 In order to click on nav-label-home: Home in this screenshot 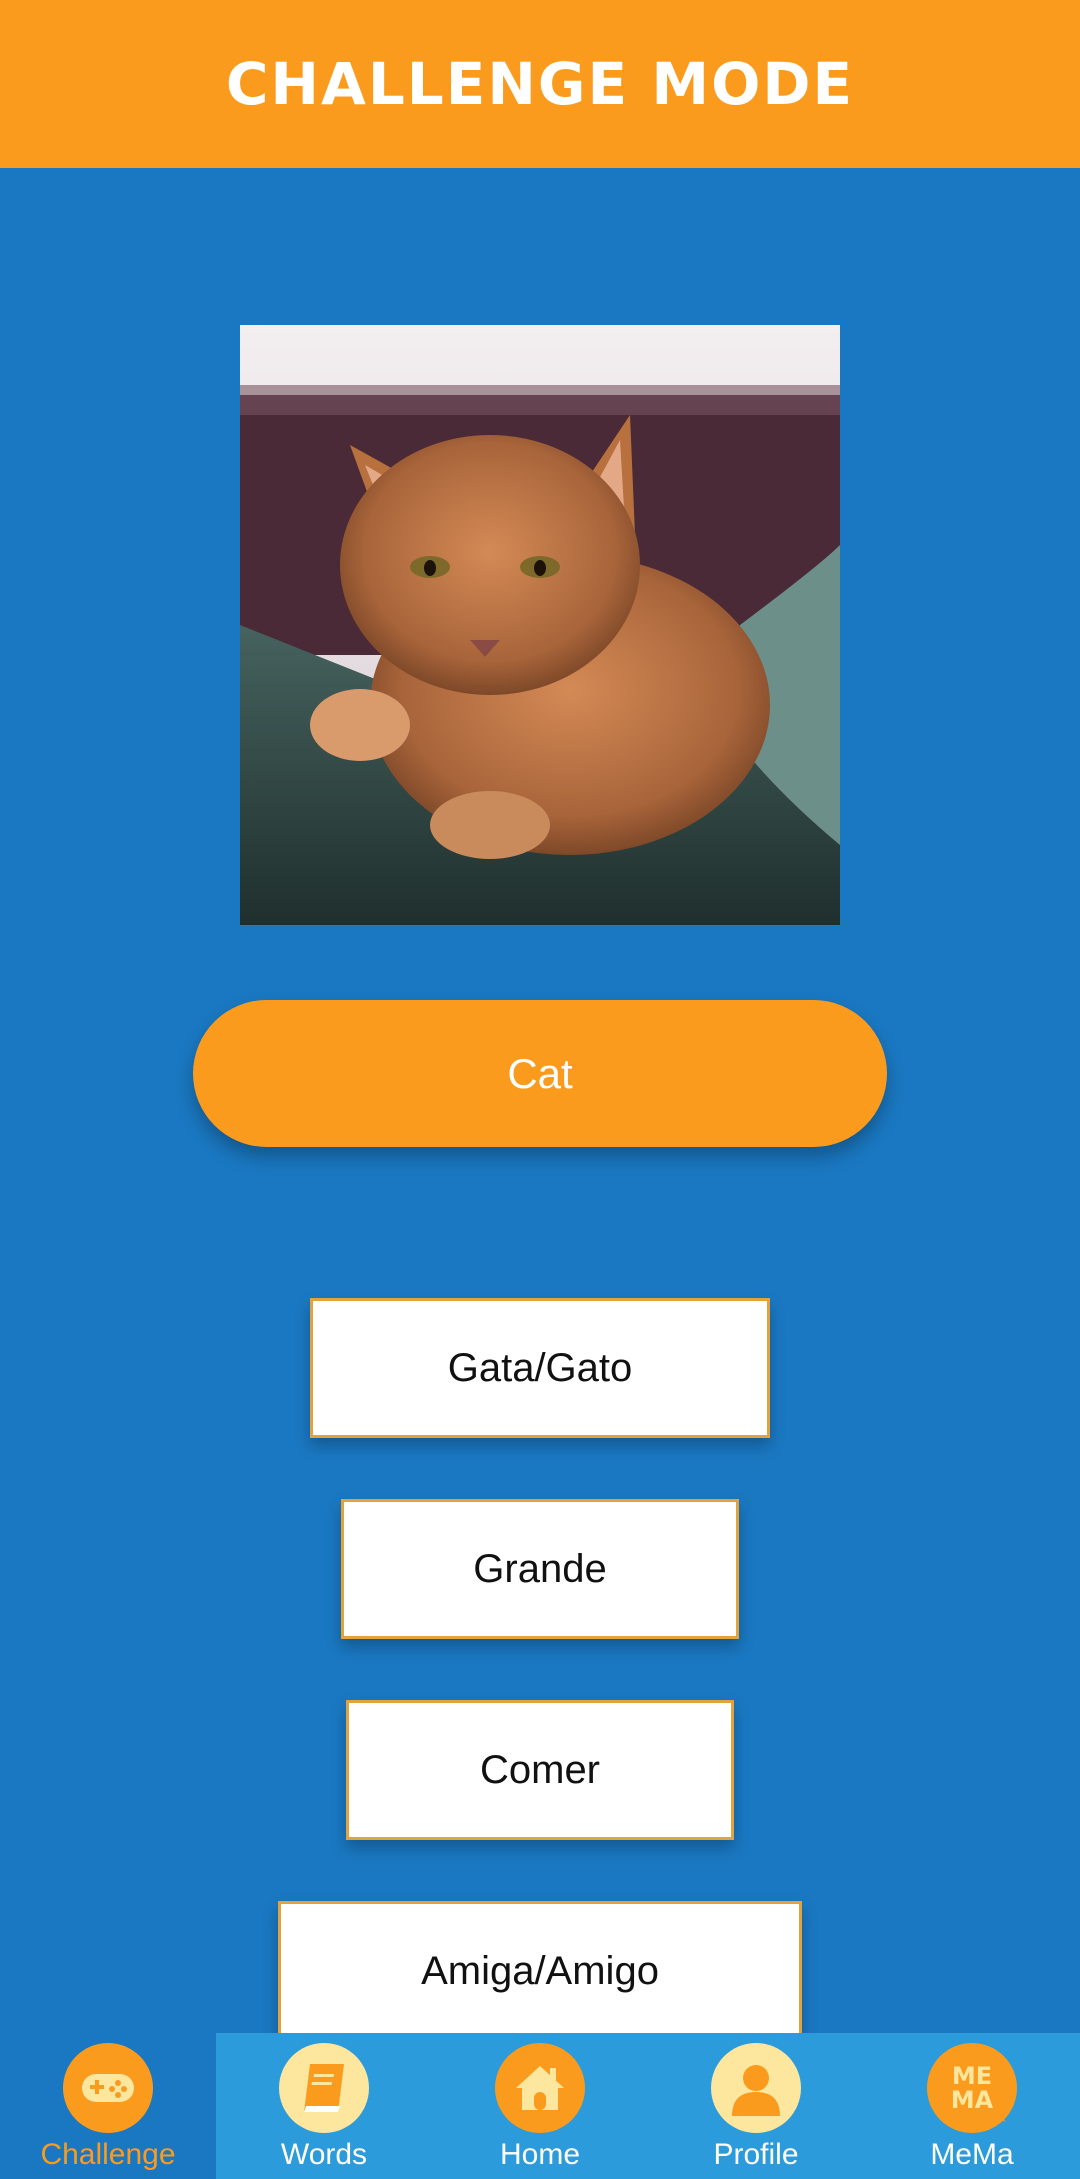, I will do `click(540, 2154)`.